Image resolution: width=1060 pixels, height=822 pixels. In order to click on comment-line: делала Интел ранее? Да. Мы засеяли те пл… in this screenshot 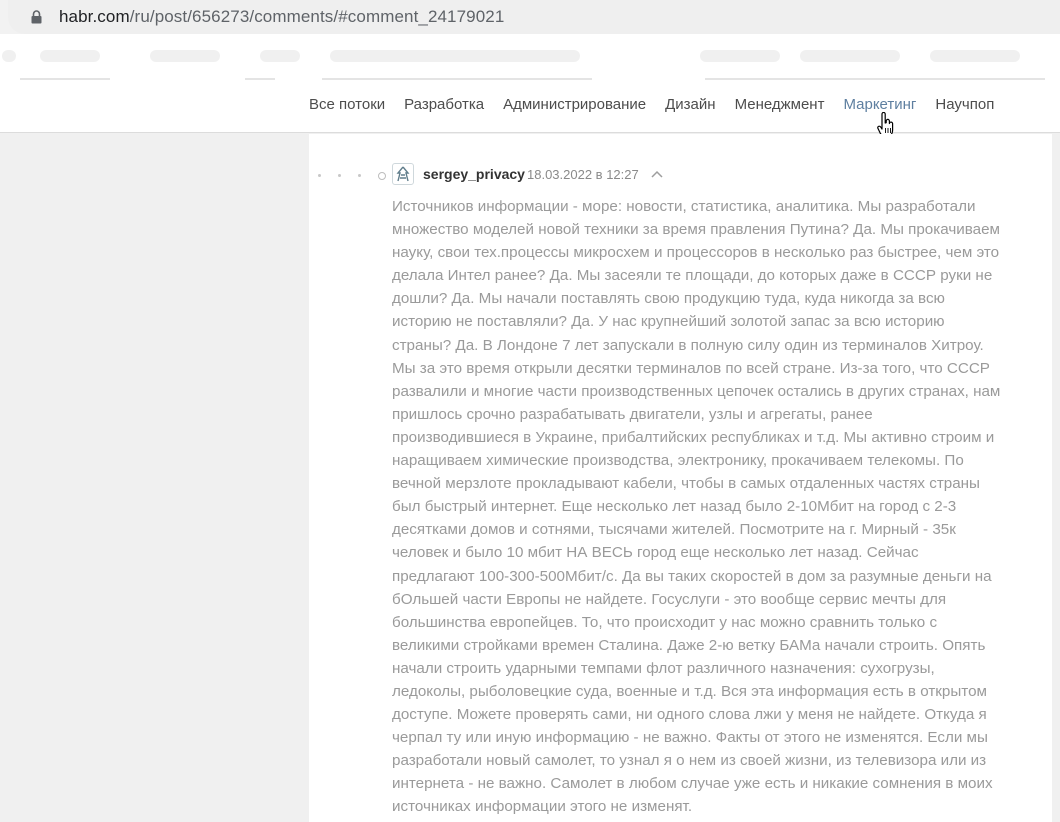, I will do `click(692, 276)`.